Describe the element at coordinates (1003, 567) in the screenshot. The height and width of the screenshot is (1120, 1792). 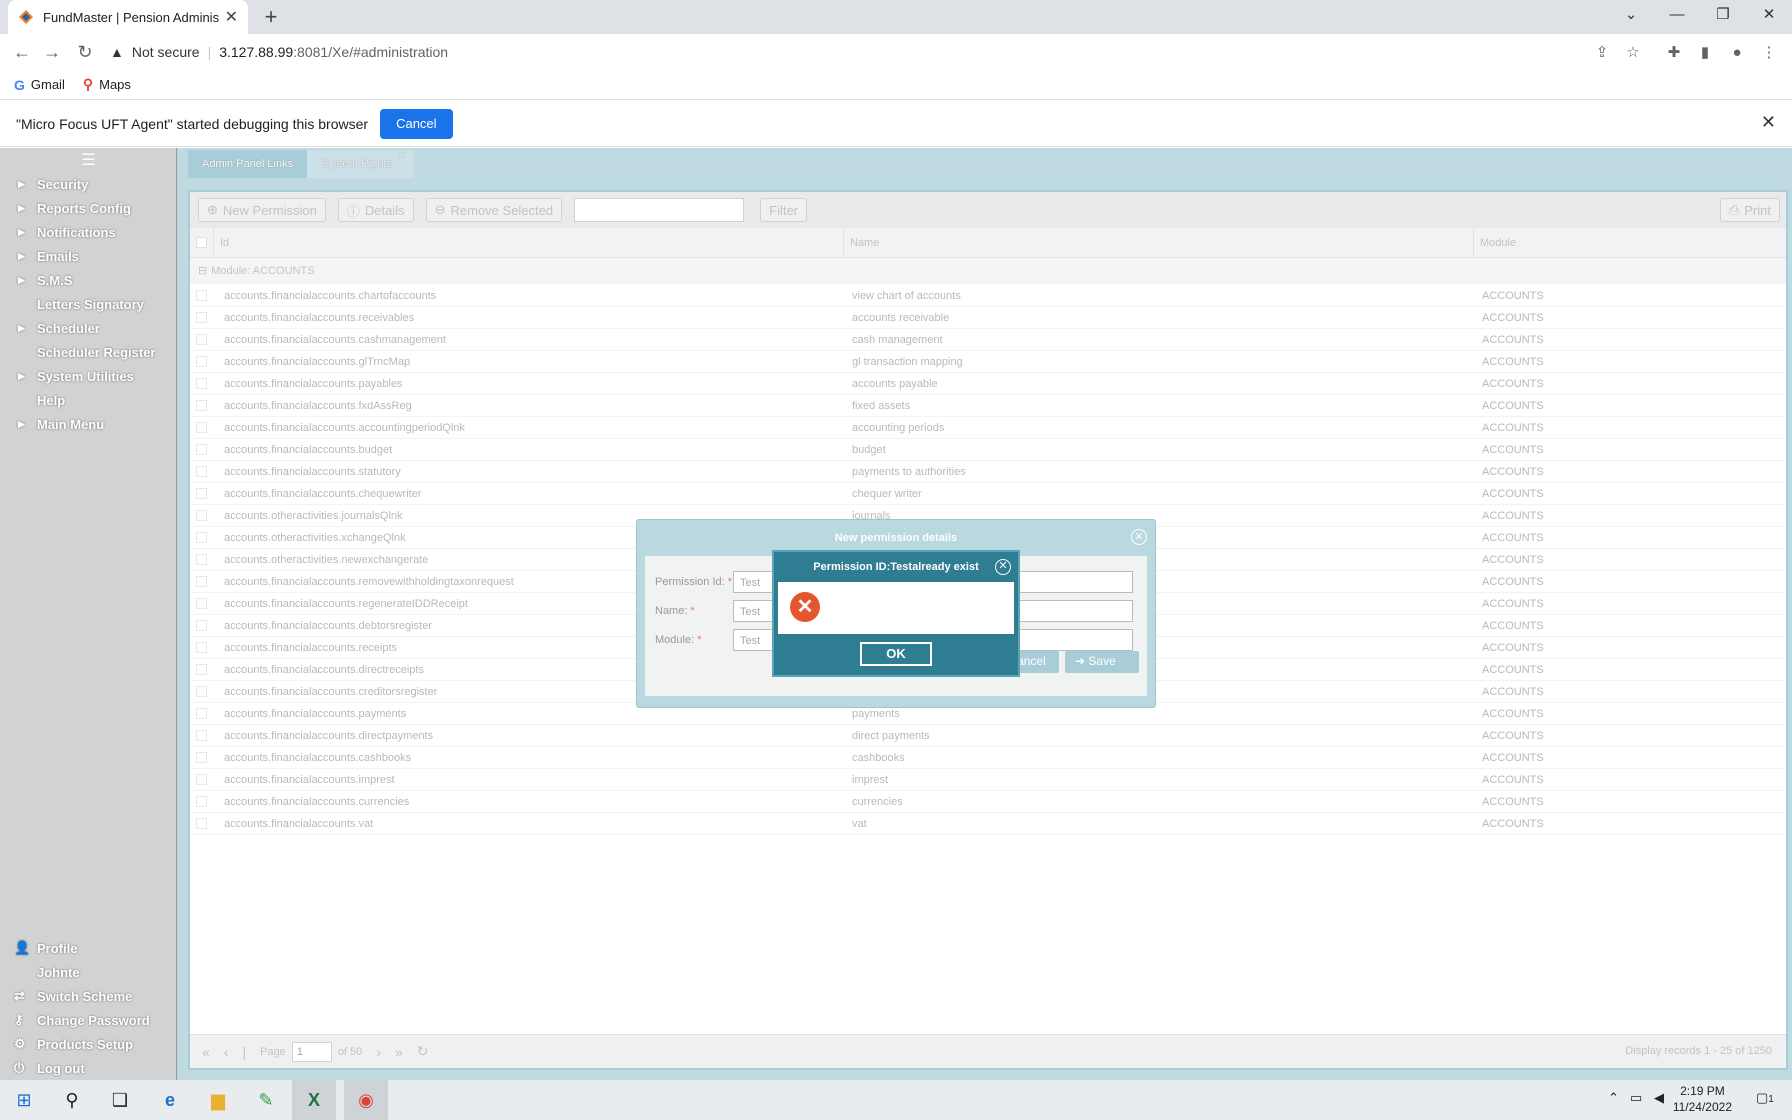
I see `error-close-icon: ✕` at that location.